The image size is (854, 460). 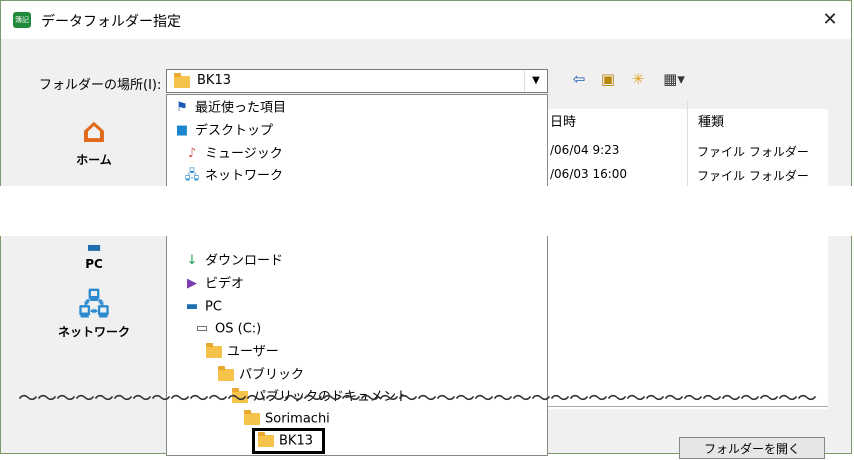 What do you see at coordinates (674, 79) in the screenshot?
I see `view-menu-icon: ▦▾` at bounding box center [674, 79].